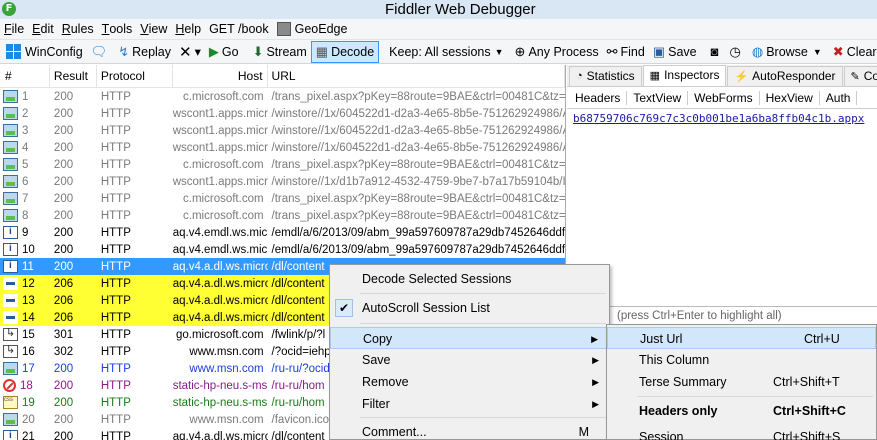  What do you see at coordinates (790, 97) in the screenshot?
I see `subtab-hexview: HexView` at bounding box center [790, 97].